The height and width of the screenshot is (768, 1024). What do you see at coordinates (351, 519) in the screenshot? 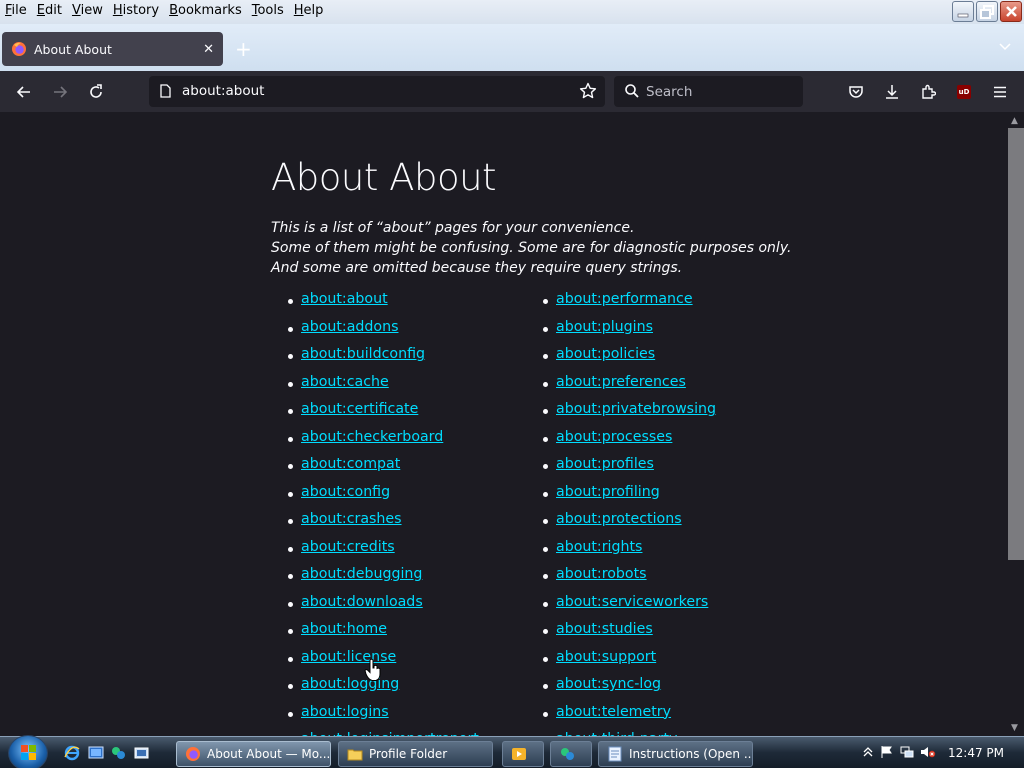
I see `about-link-crashes: about:crashes` at bounding box center [351, 519].